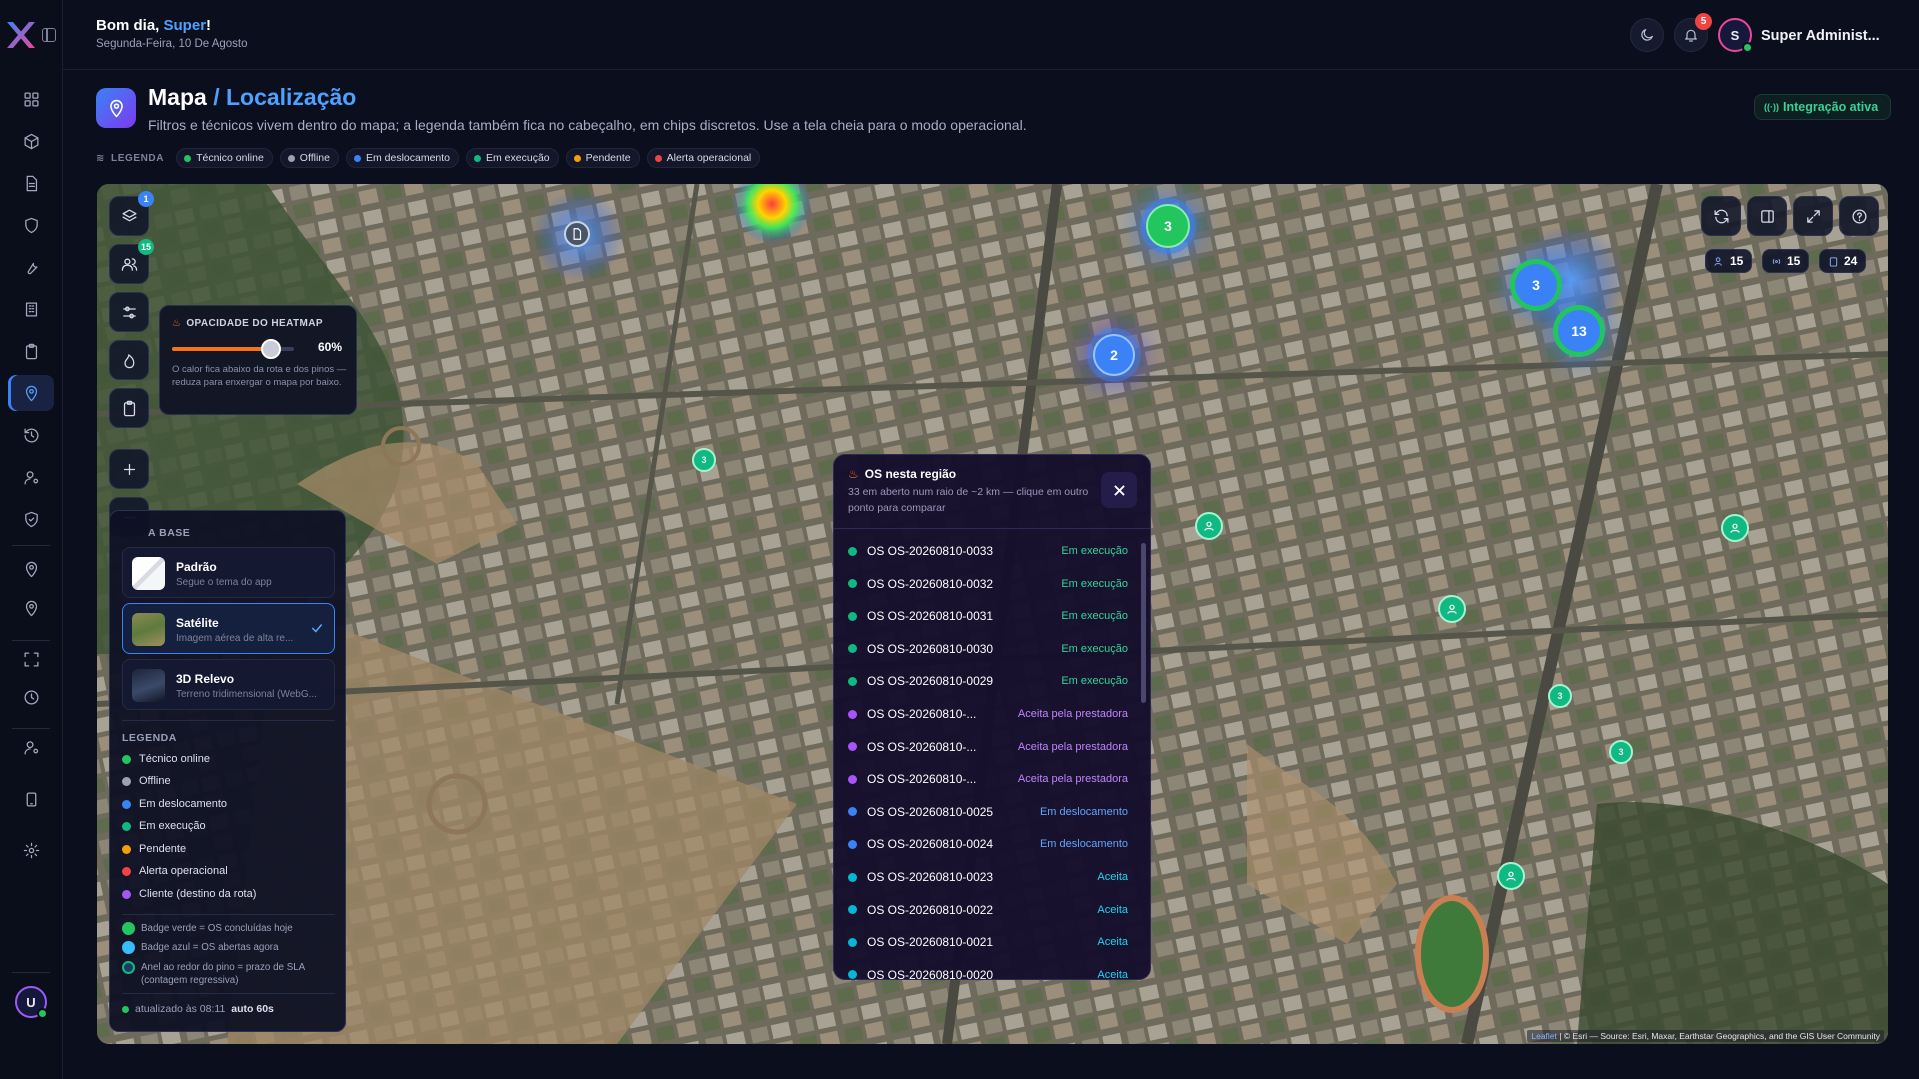 The height and width of the screenshot is (1079, 1919). I want to click on legend-chip-label: Offline, so click(314, 158).